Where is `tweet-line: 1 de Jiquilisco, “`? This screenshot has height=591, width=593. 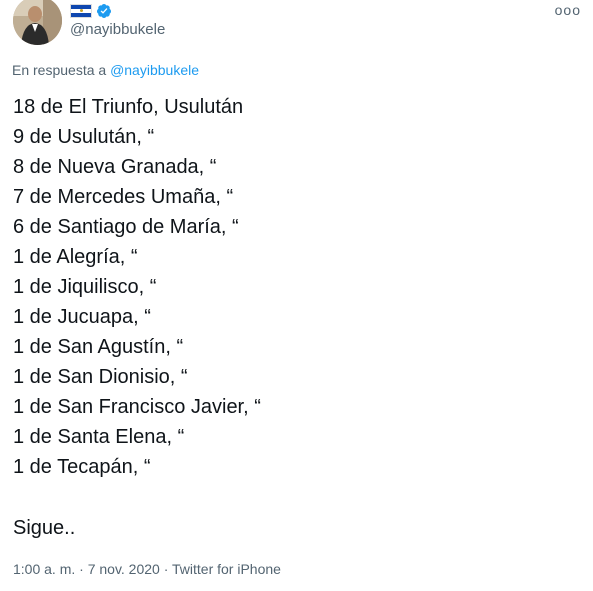
tweet-line: 1 de Jiquilisco, “ is located at coordinates (85, 287).